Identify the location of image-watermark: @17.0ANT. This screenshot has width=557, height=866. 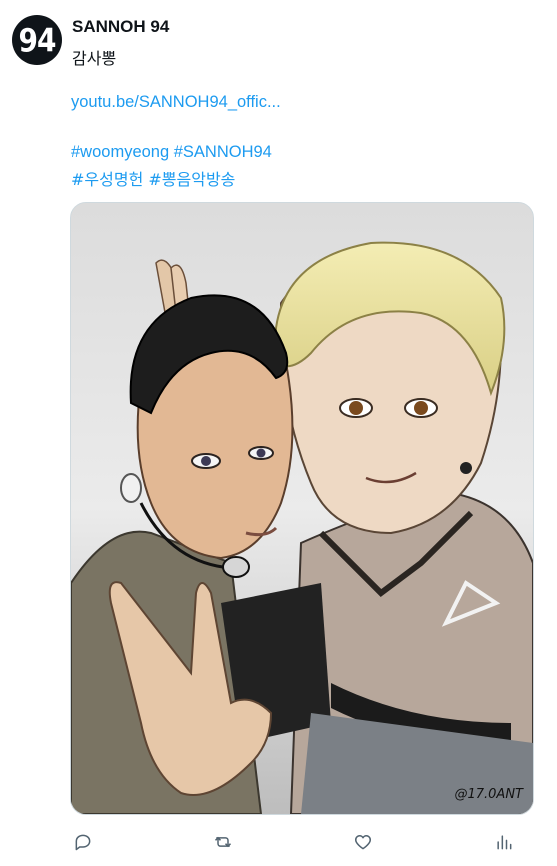
(488, 794).